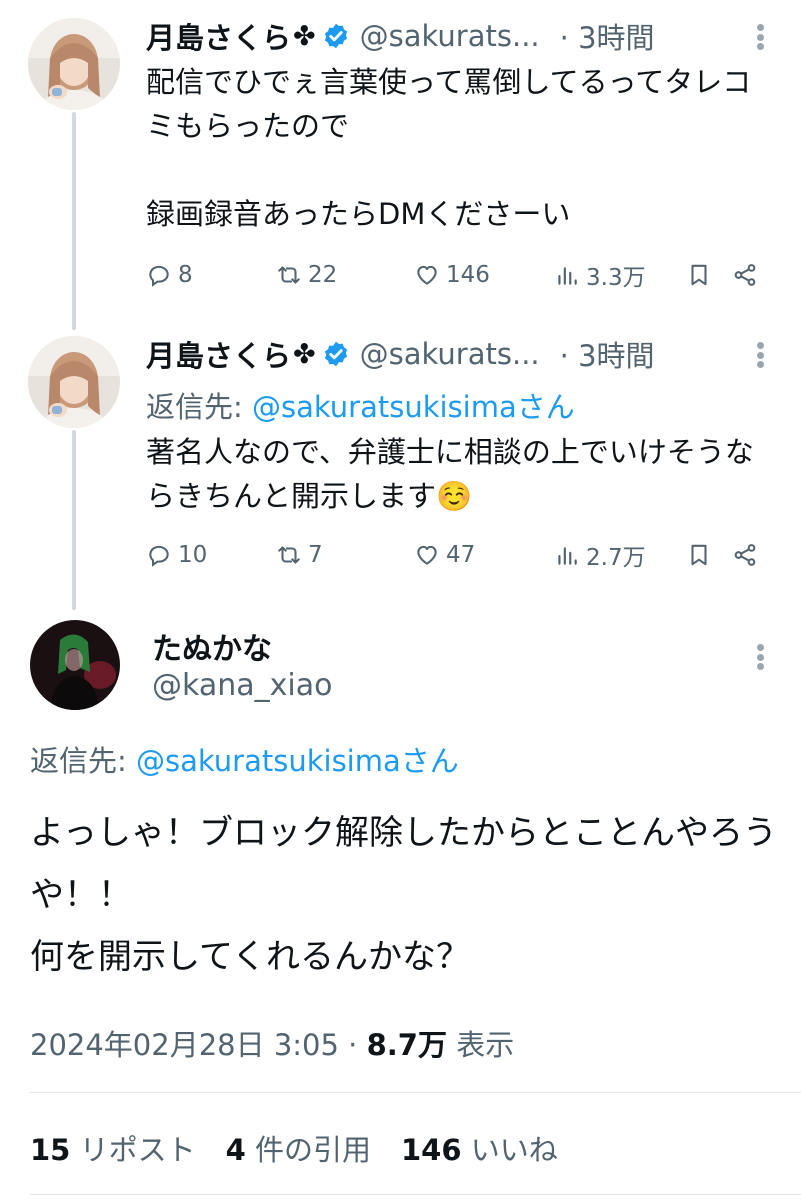  Describe the element at coordinates (616, 278) in the screenshot. I see `views-count: 3.3万` at that location.